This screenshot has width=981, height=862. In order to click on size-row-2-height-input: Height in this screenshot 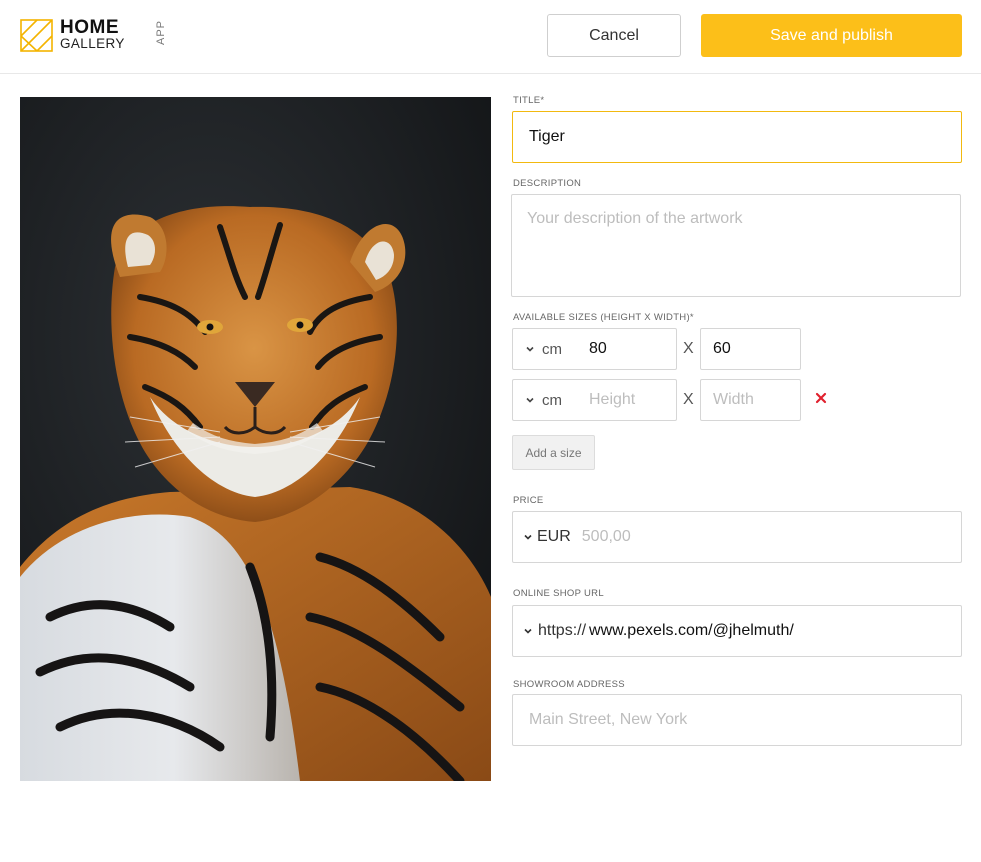, I will do `click(612, 400)`.